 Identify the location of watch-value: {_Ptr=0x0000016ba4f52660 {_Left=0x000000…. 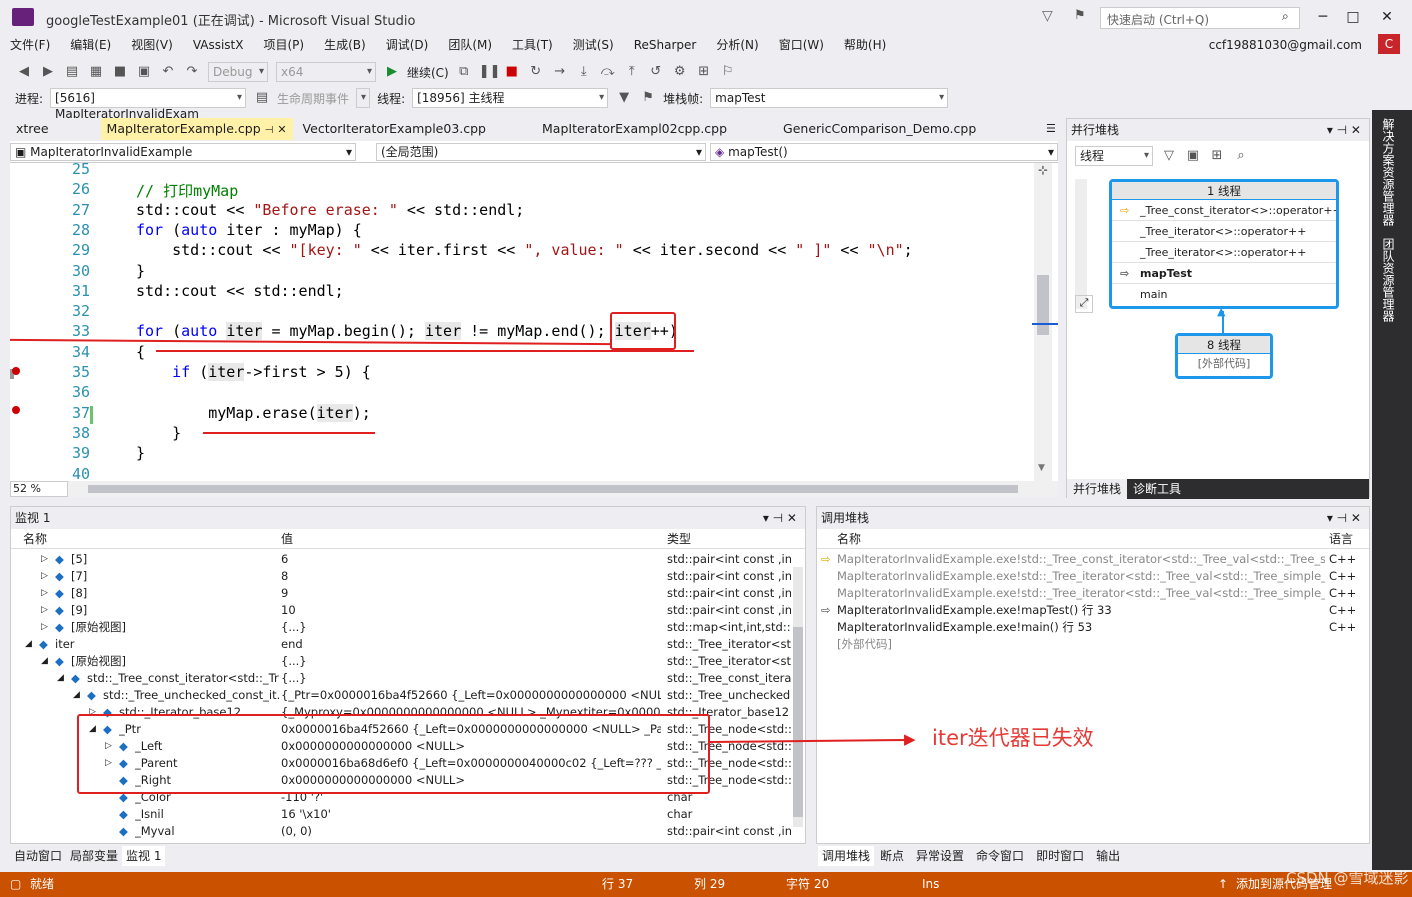
(471, 695).